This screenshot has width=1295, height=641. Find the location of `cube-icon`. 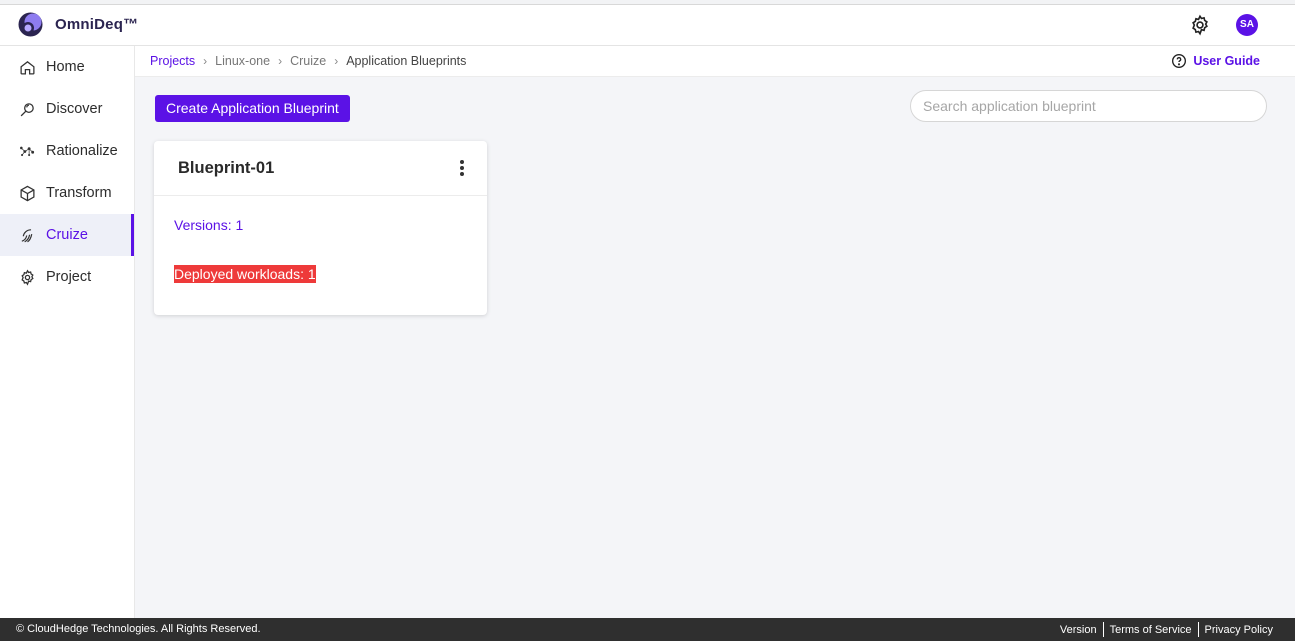

cube-icon is located at coordinates (27, 193).